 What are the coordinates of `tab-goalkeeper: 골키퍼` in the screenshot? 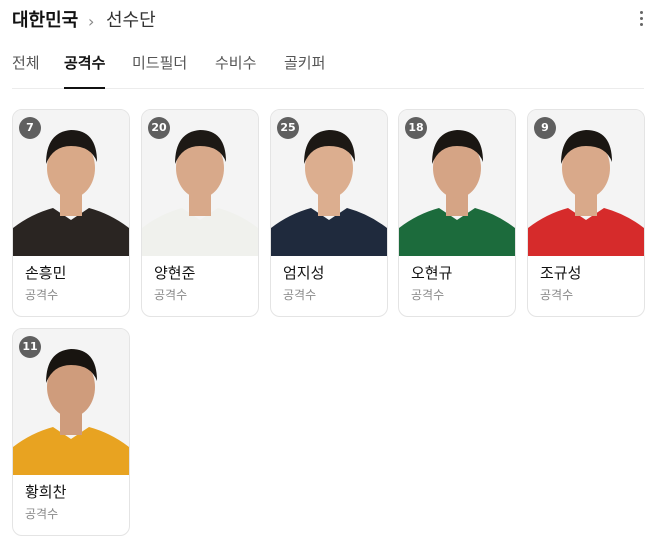 It's located at (304, 69).